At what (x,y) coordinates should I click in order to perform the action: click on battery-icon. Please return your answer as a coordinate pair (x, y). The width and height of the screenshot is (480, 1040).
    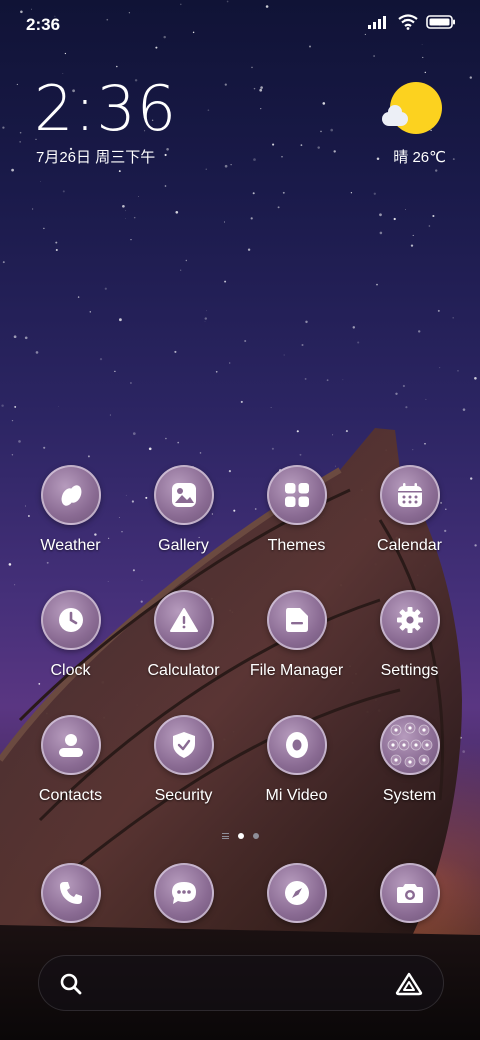
    Looking at the image, I should click on (440, 22).